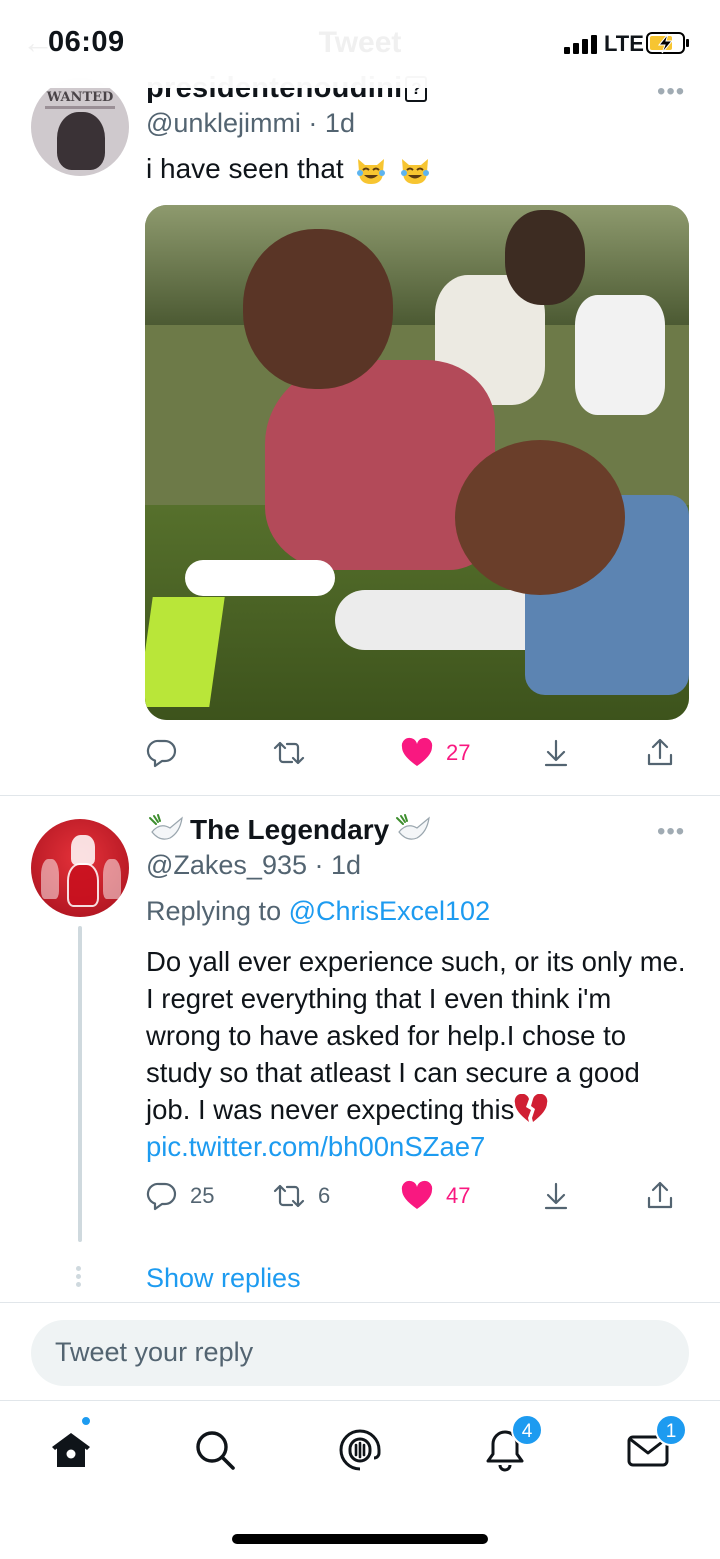 Image resolution: width=720 pixels, height=1559 pixels. What do you see at coordinates (86, 42) in the screenshot?
I see `status-time: 06:09` at bounding box center [86, 42].